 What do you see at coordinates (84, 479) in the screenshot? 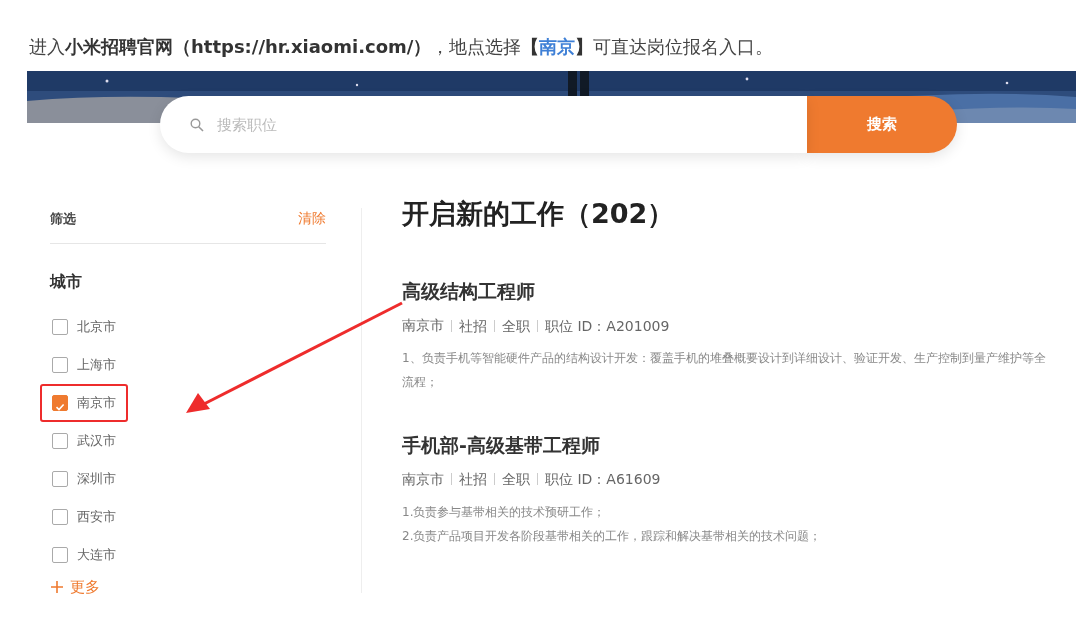
I see `city-option: 深圳市` at bounding box center [84, 479].